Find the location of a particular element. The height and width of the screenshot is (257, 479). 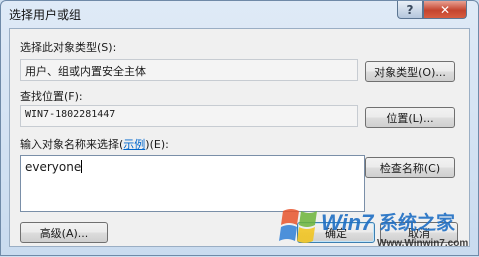

object-names-value: everyone is located at coordinates (53, 167).